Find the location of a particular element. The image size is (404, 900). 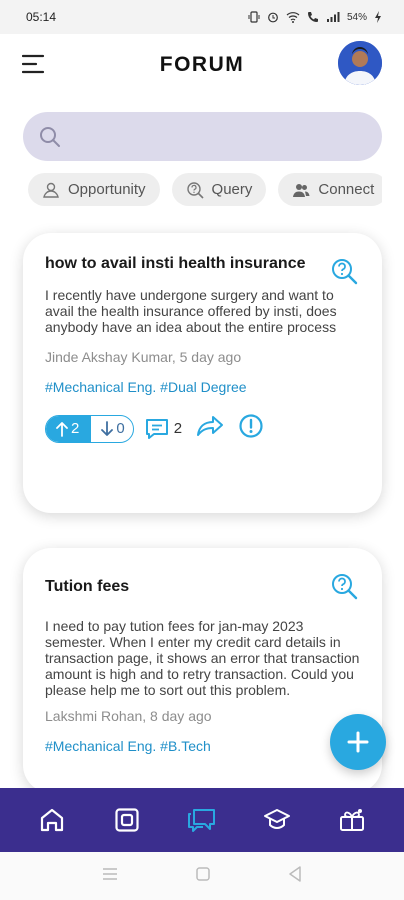

add-post-button is located at coordinates (358, 742).